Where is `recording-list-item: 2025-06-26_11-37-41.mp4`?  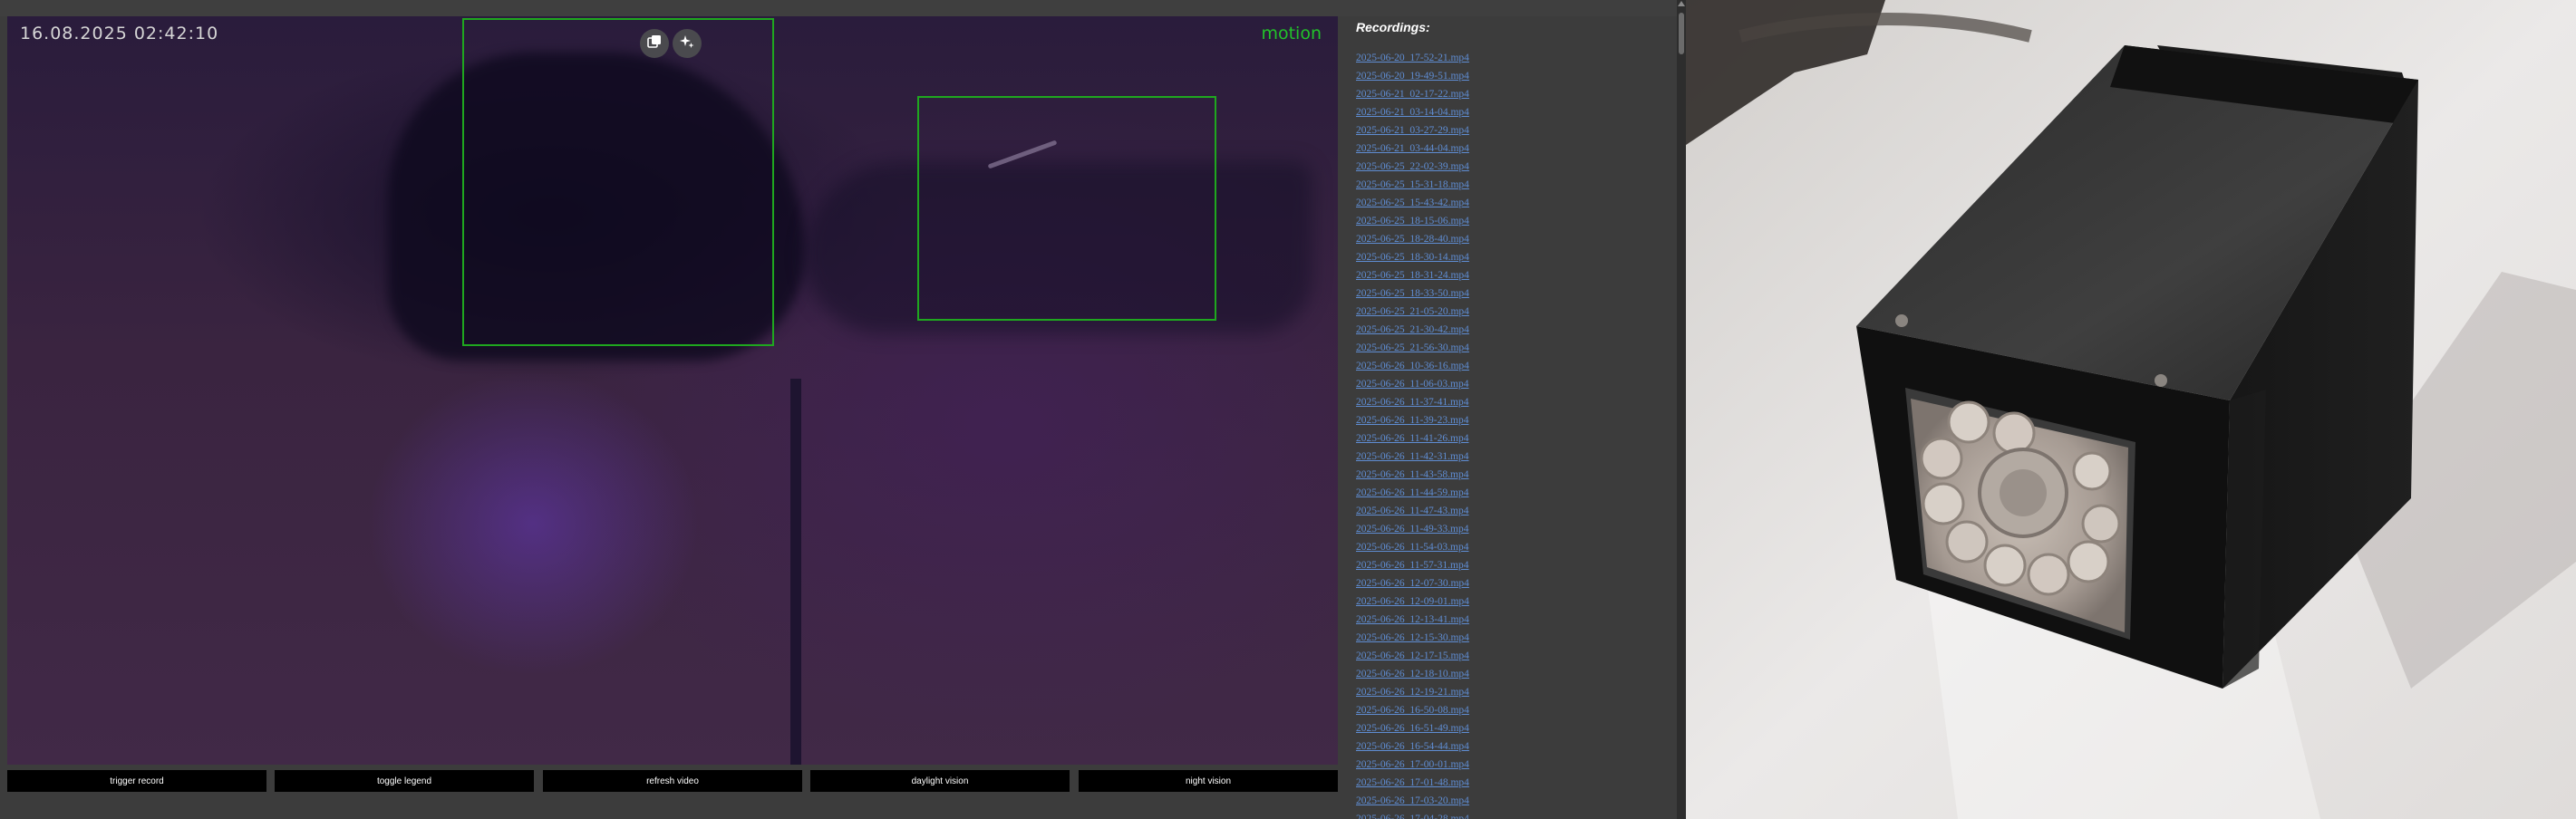 recording-list-item: 2025-06-26_11-37-41.mp4 is located at coordinates (1412, 401).